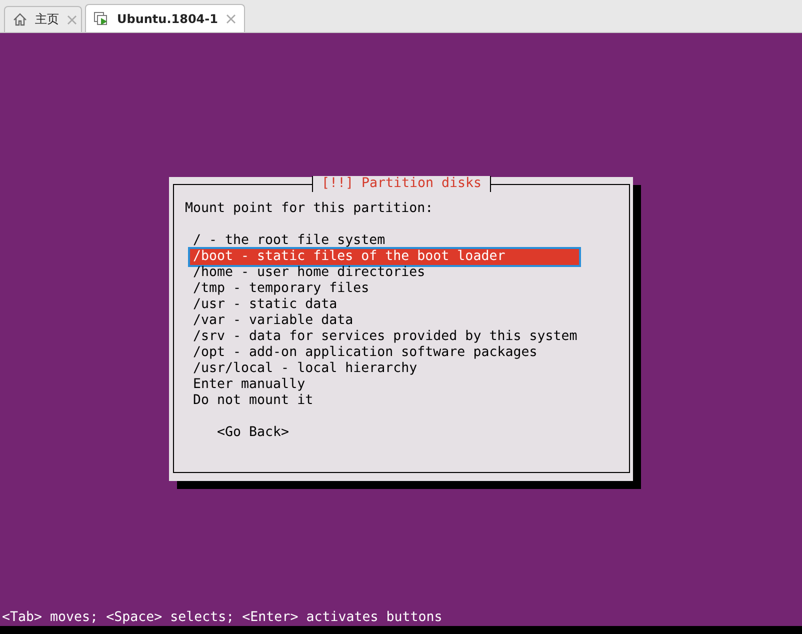  I want to click on mount-option: /usr/local - local hierarchy, so click(305, 369).